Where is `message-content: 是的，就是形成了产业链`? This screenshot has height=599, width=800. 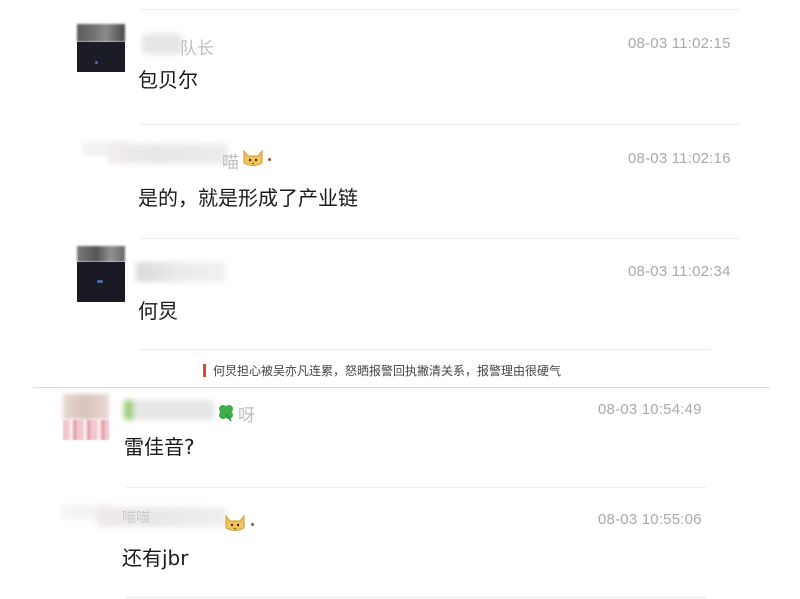 message-content: 是的，就是形成了产业链 is located at coordinates (248, 196).